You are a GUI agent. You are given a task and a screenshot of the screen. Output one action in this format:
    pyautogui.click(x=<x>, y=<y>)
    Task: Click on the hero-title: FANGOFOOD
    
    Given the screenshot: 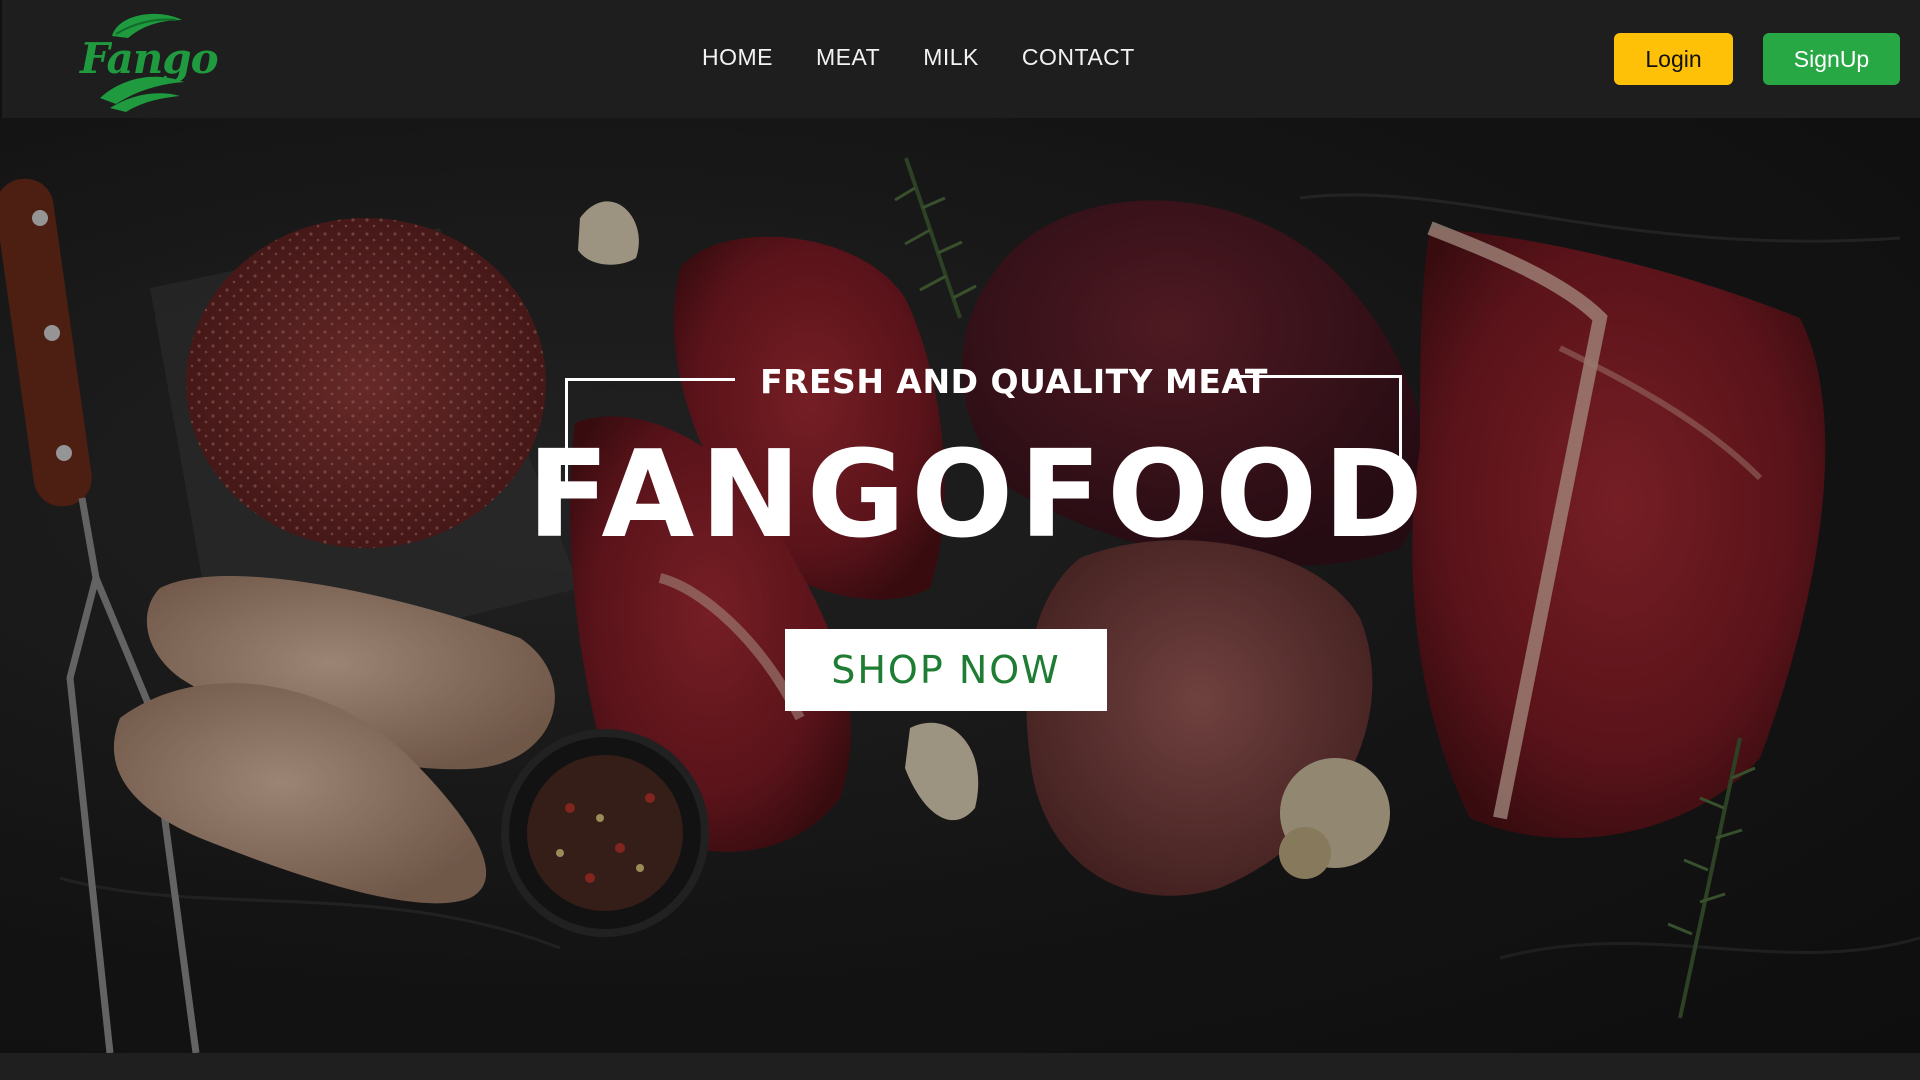 What is the action you would take?
    pyautogui.click(x=960, y=495)
    